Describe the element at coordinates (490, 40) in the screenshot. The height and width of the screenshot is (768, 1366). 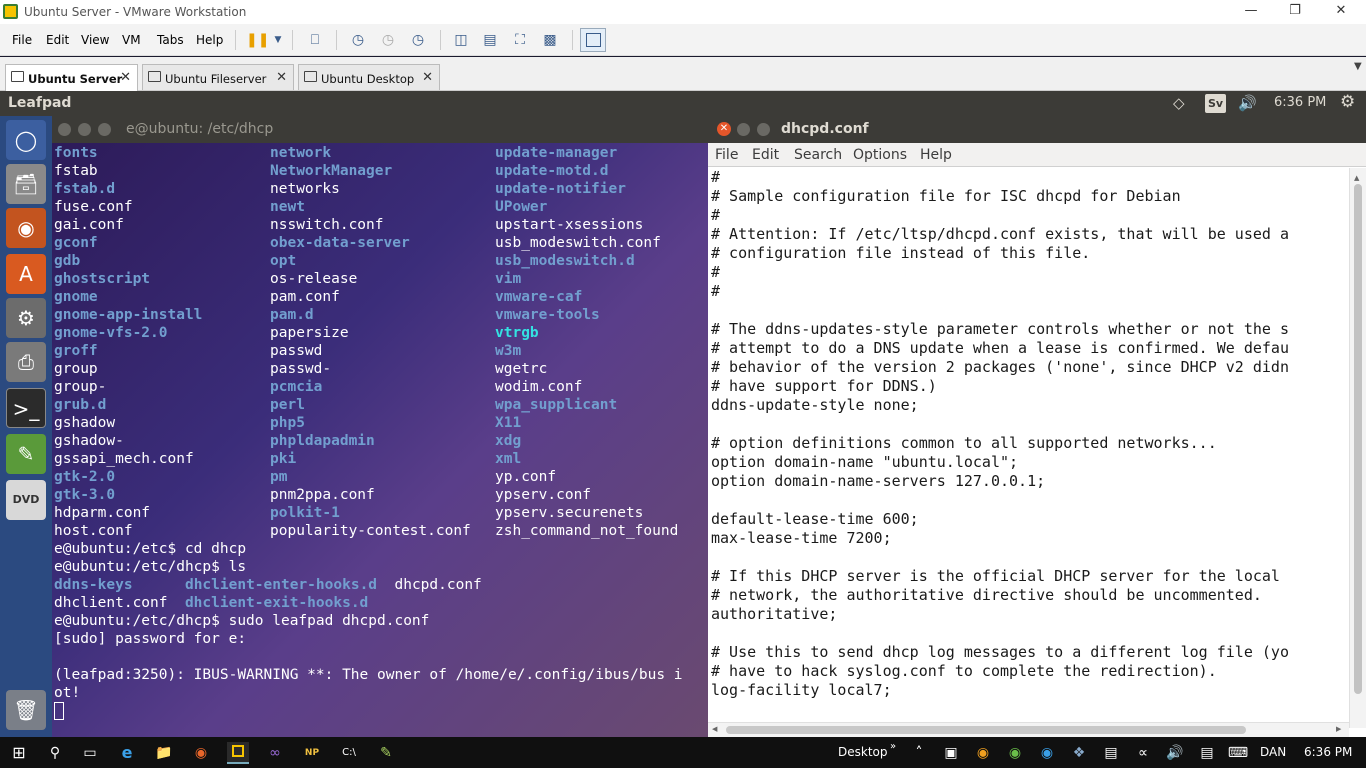
I see `console-view-icon: ▤` at that location.